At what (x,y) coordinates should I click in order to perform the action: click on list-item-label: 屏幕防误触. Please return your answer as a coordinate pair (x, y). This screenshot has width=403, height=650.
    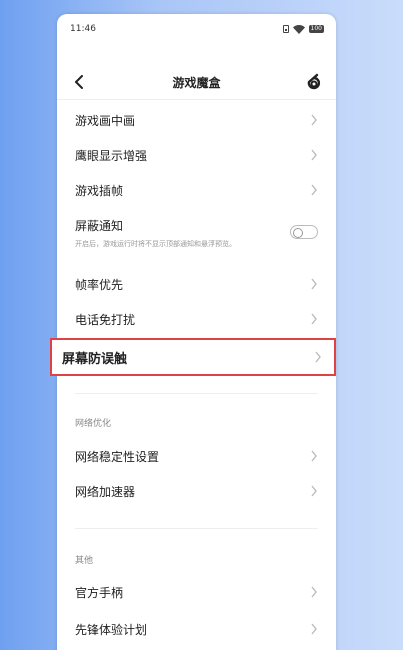
    Looking at the image, I should click on (95, 359).